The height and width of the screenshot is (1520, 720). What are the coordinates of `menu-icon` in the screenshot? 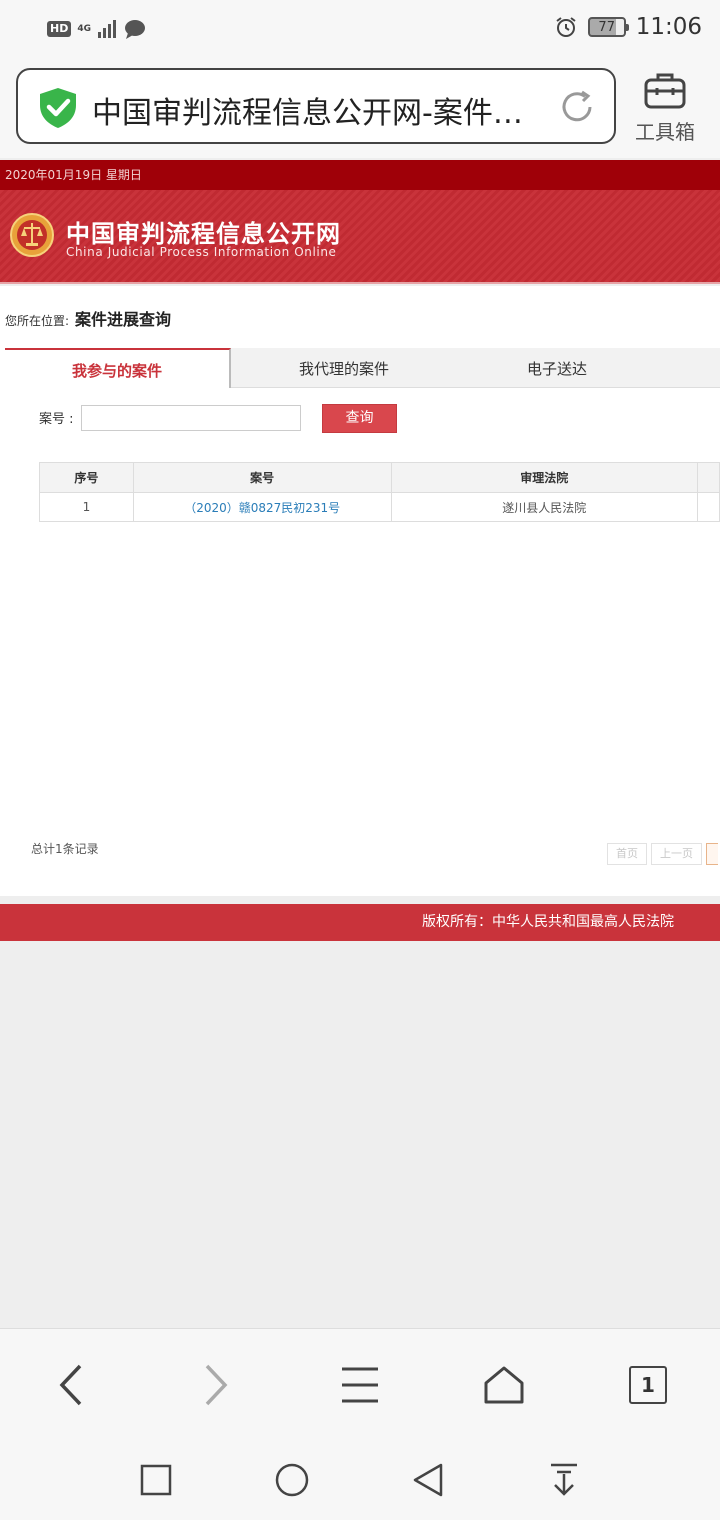 It's located at (360, 1385).